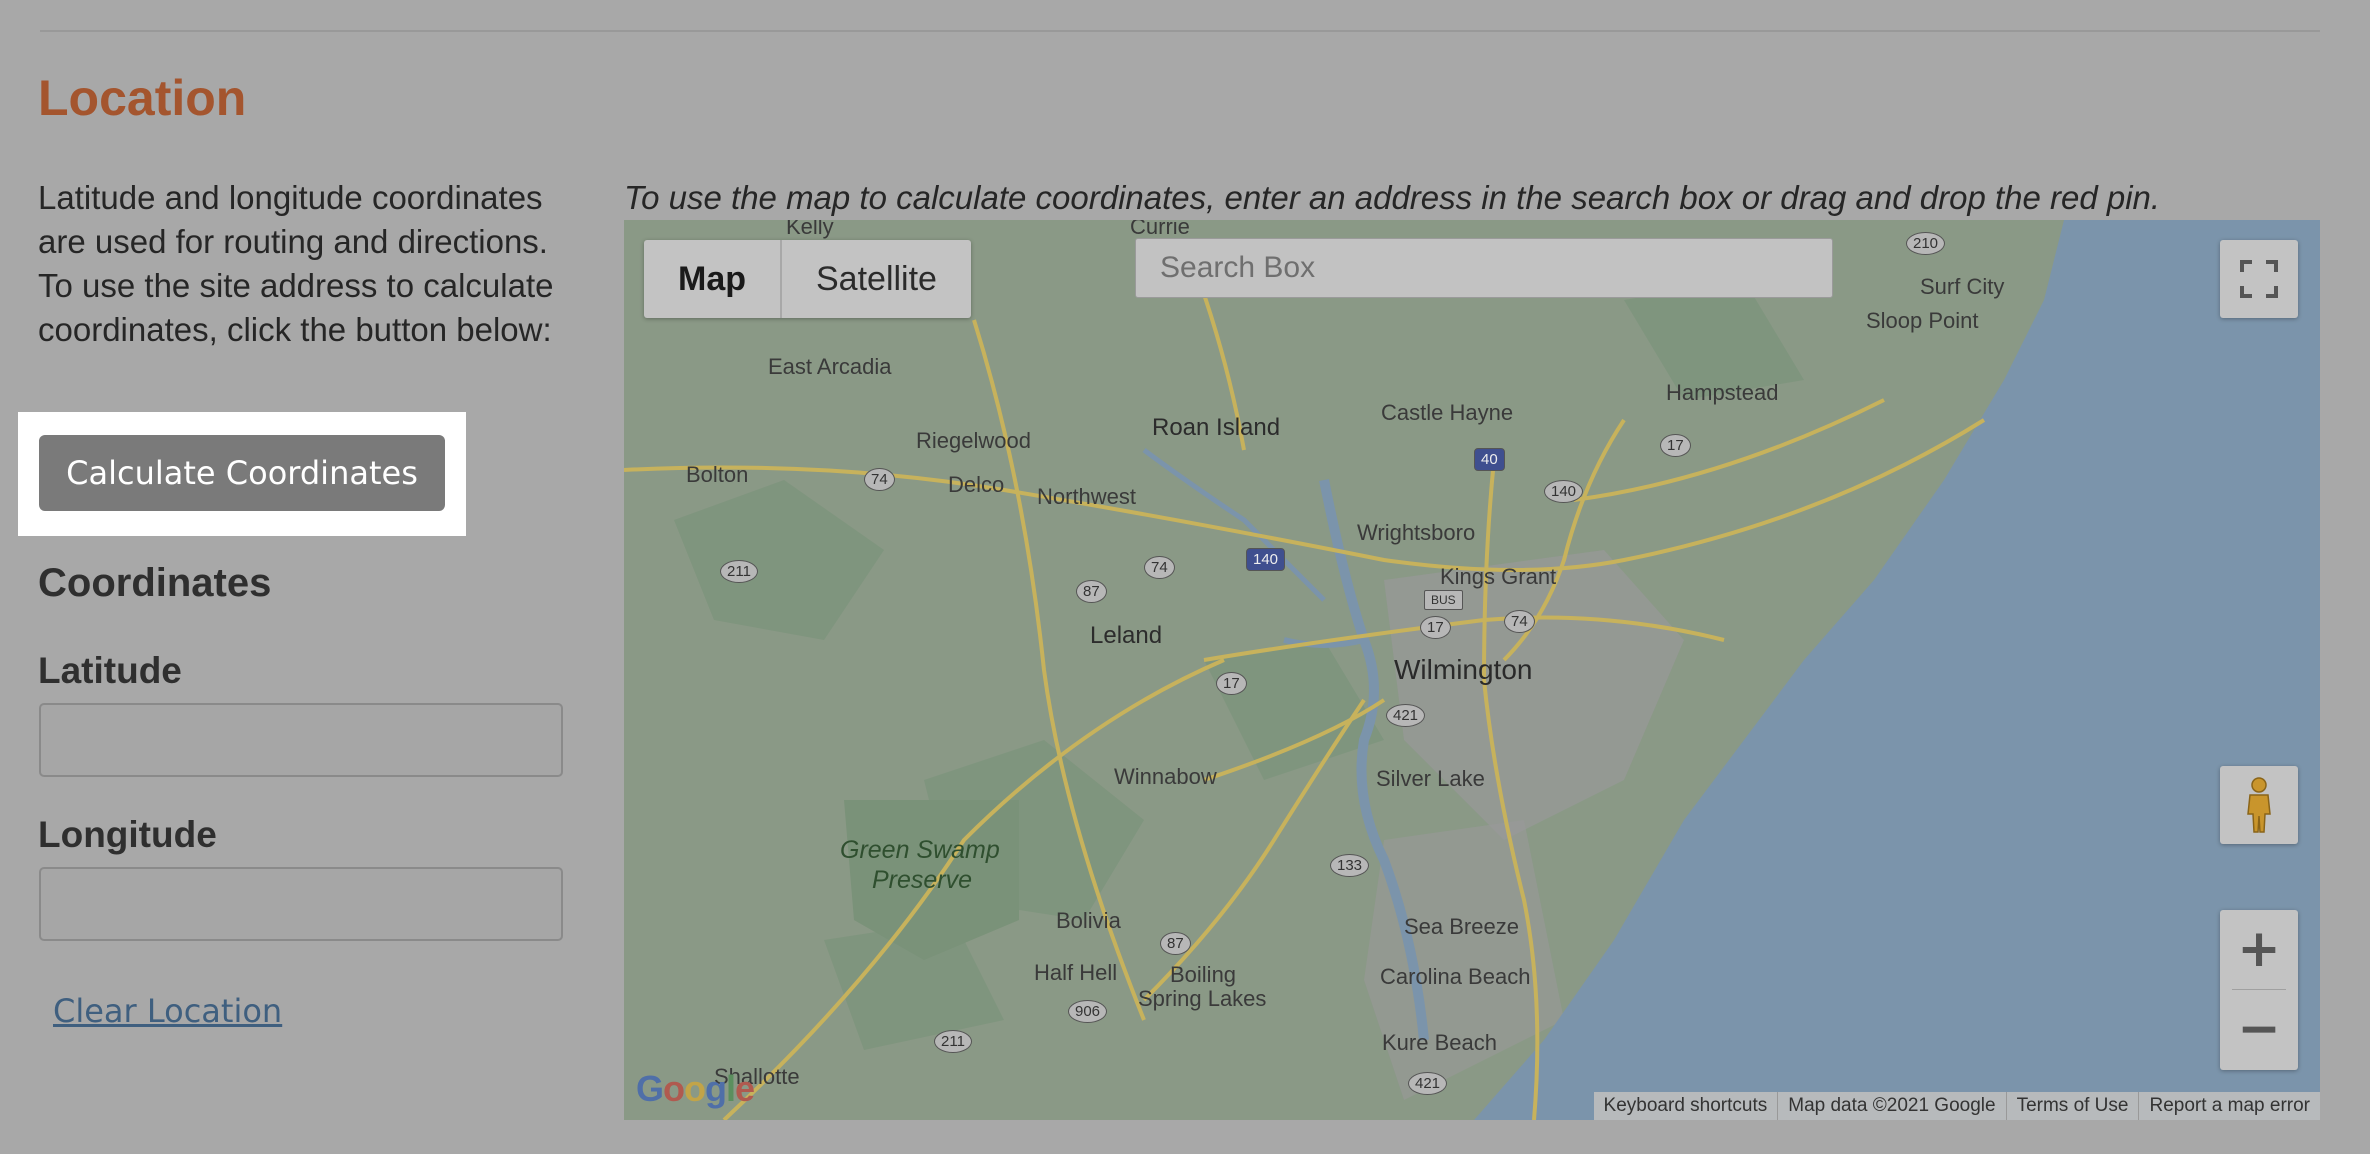  I want to click on map-type-control: Map Satellite, so click(807, 279).